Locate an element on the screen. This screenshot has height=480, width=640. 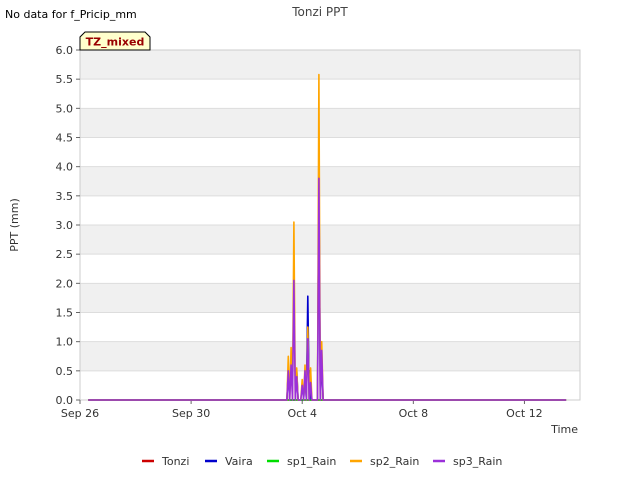
y-tick-label: 4.0 is located at coordinates (65, 167).